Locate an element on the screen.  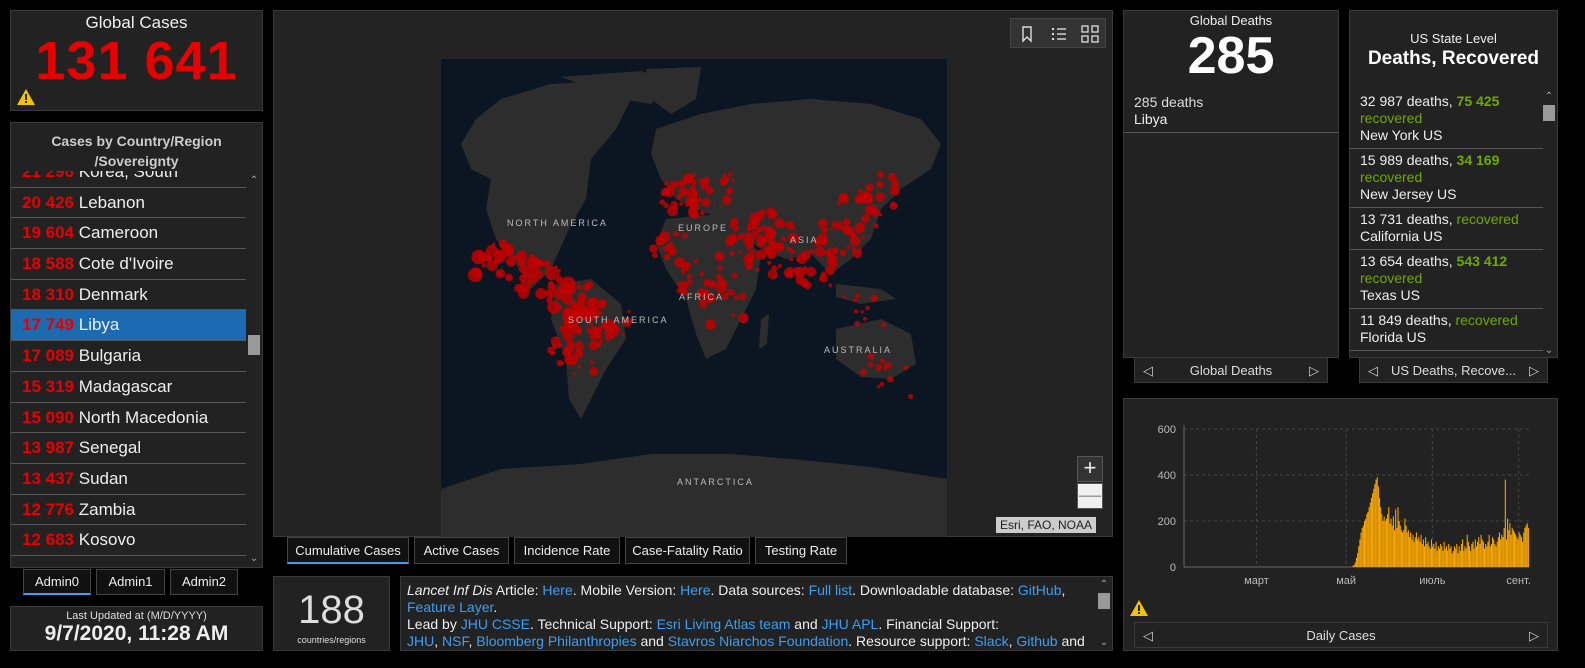
scroll-up-icon: ⌃ is located at coordinates (254, 181).